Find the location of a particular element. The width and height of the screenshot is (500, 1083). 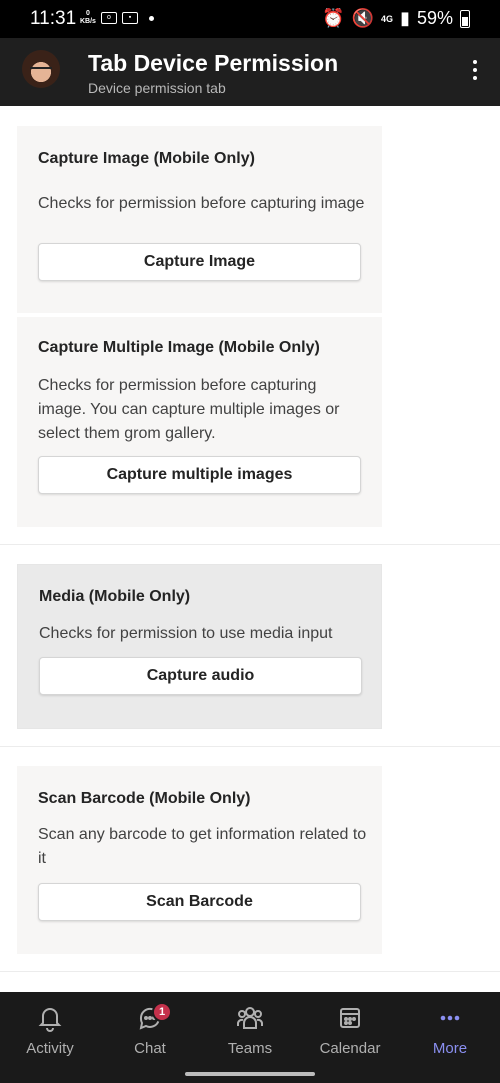

alarm-icon: ⏰ is located at coordinates (333, 18).